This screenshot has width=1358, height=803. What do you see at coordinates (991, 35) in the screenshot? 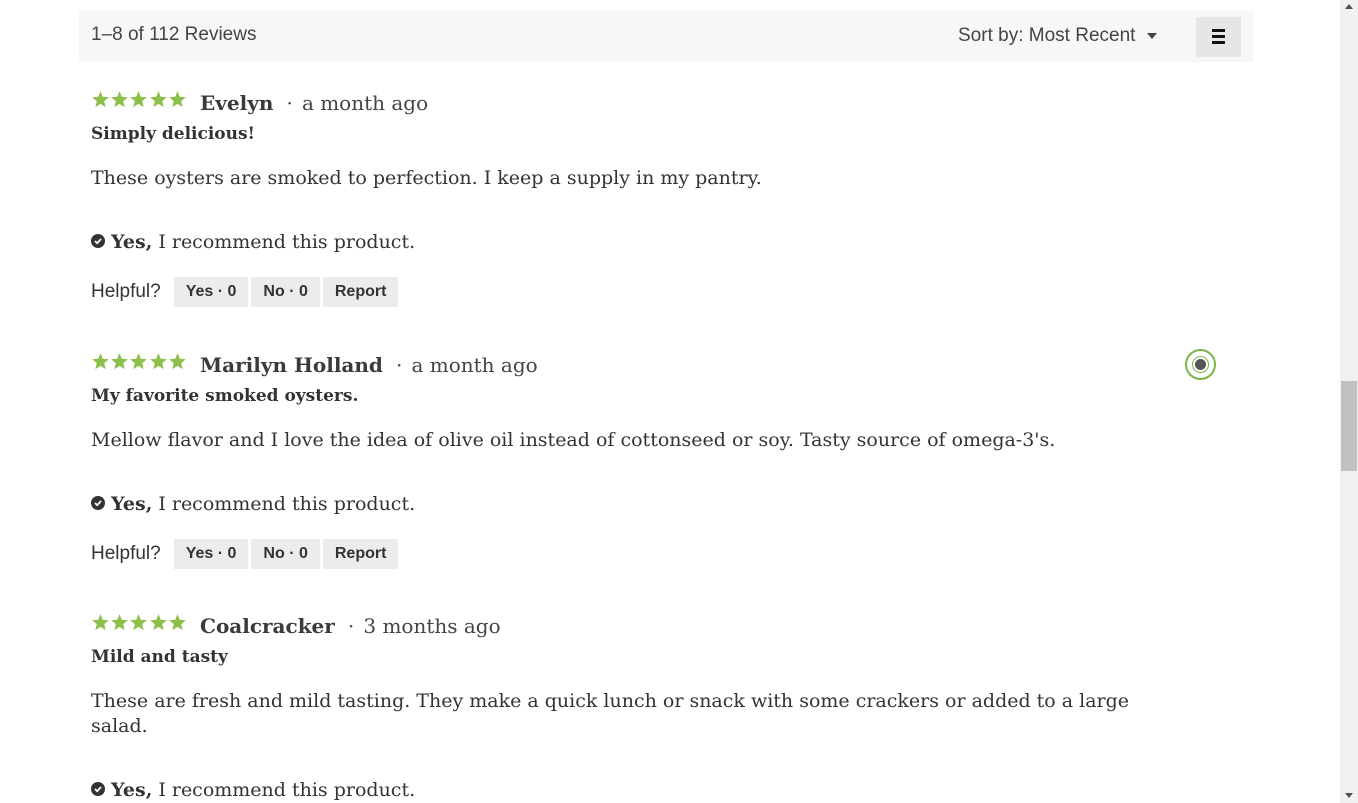
I see `sort-label: Sort by:` at bounding box center [991, 35].